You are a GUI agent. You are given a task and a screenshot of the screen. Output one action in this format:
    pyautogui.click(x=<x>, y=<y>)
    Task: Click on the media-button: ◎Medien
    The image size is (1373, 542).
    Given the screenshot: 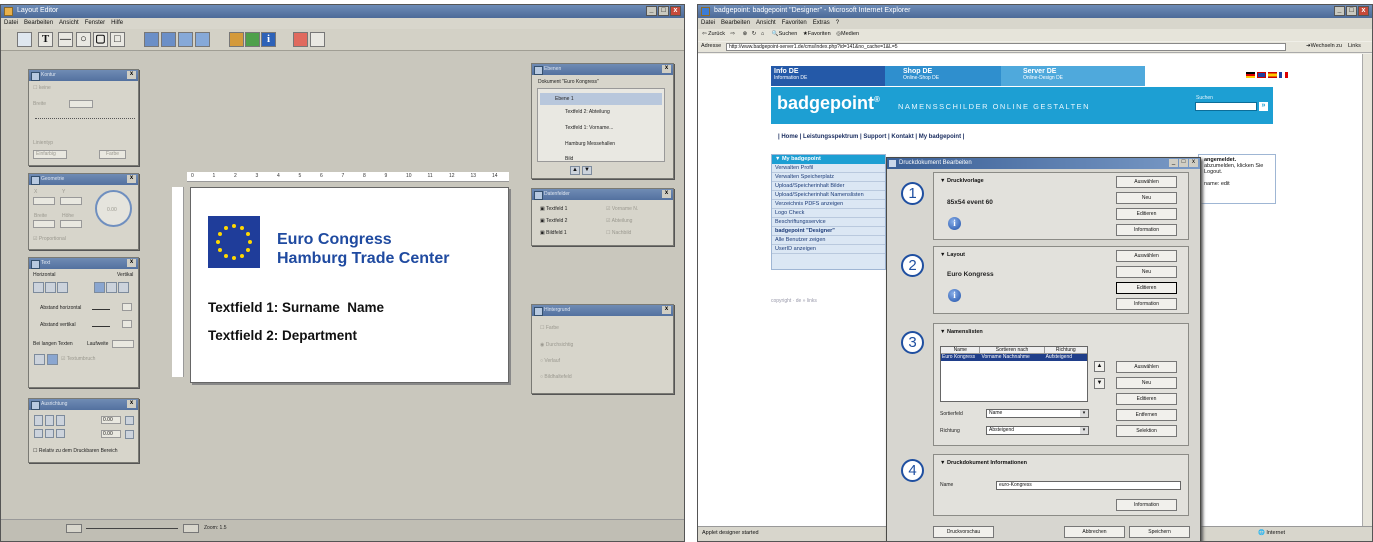 What is the action you would take?
    pyautogui.click(x=847, y=34)
    